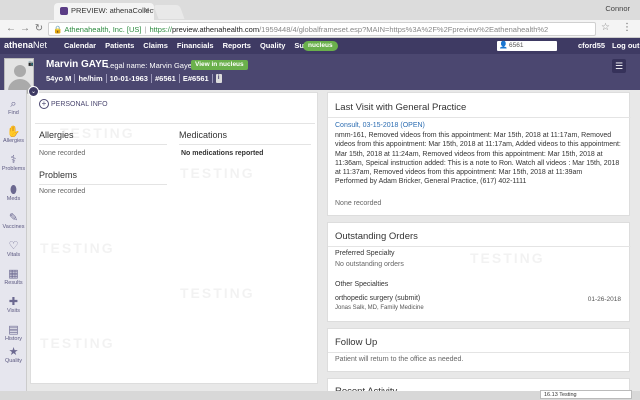 This screenshot has width=640, height=400. I want to click on preferred-specialty-label: Preferred Specialty, so click(365, 253).